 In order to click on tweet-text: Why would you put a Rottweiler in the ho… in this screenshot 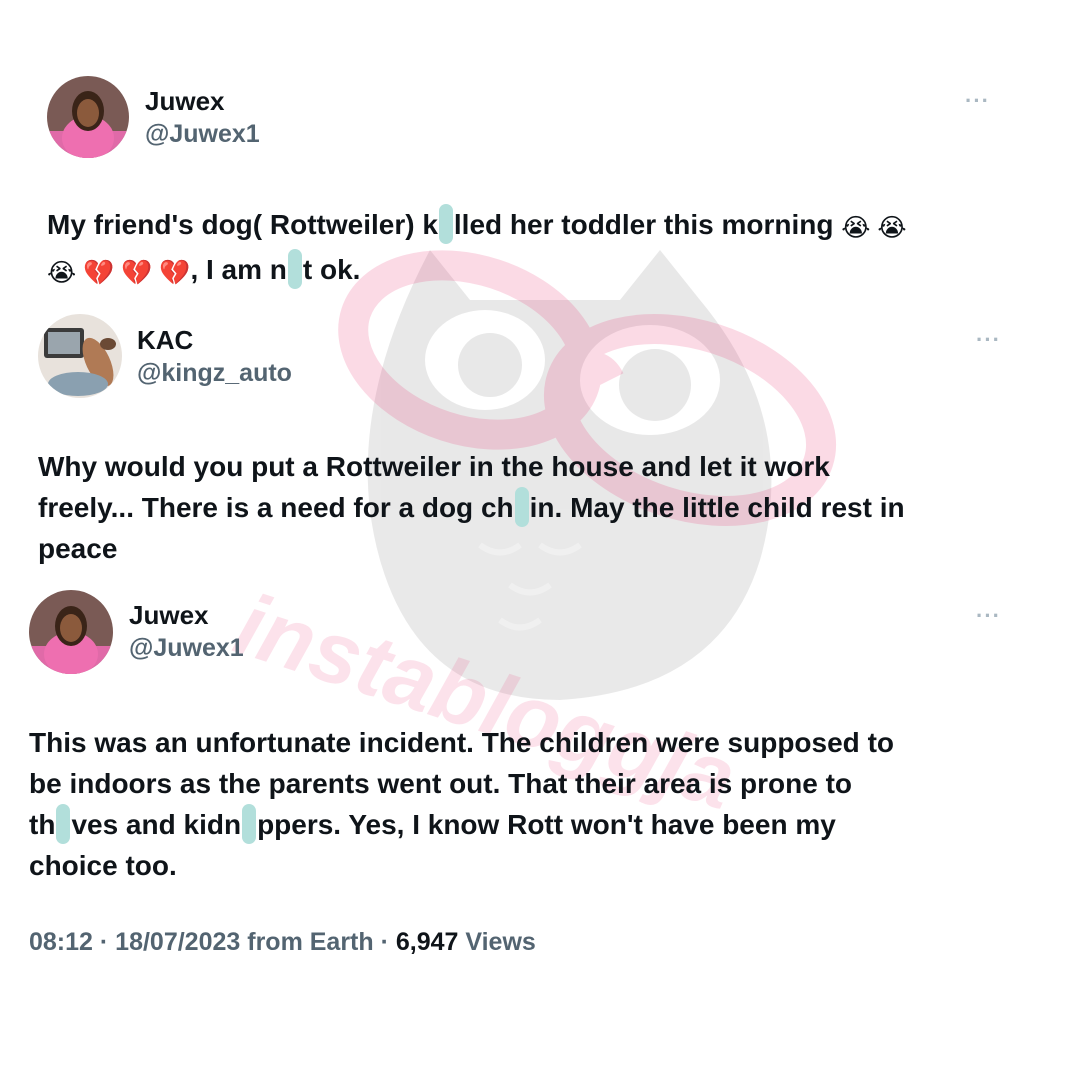, I will do `click(471, 507)`.